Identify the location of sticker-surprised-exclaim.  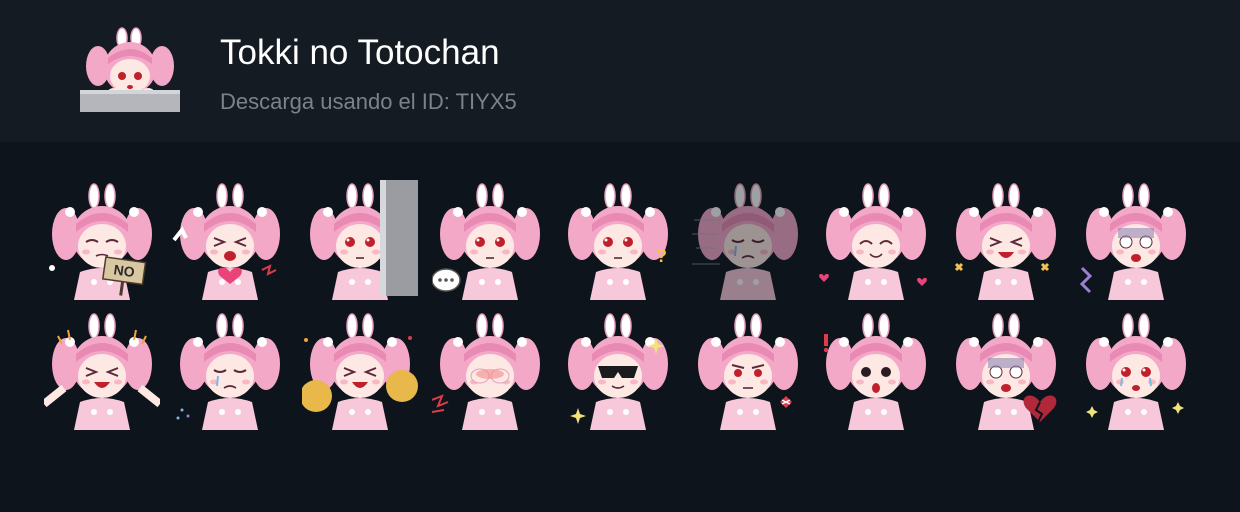
(876, 370).